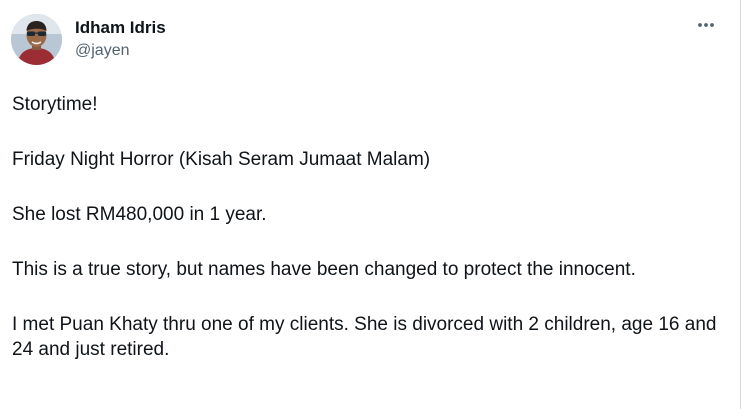 The width and height of the screenshot is (743, 409). I want to click on avatar, so click(36, 39).